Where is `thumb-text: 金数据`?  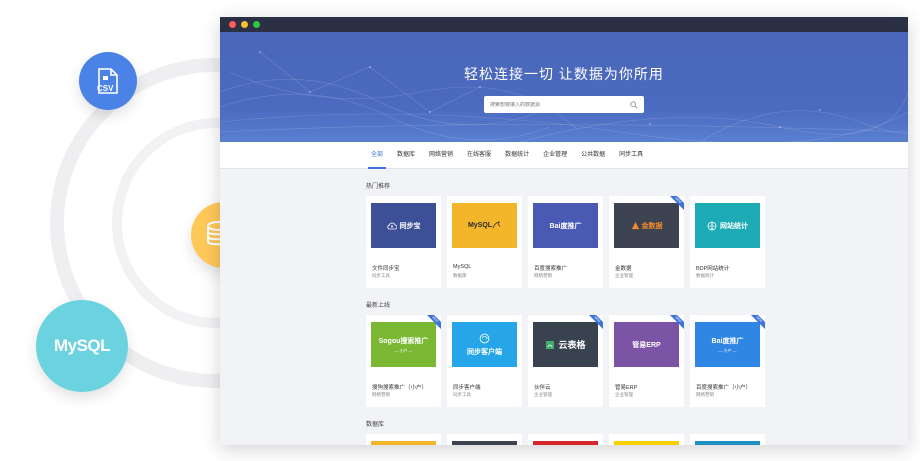
thumb-text: 金数据 is located at coordinates (652, 226).